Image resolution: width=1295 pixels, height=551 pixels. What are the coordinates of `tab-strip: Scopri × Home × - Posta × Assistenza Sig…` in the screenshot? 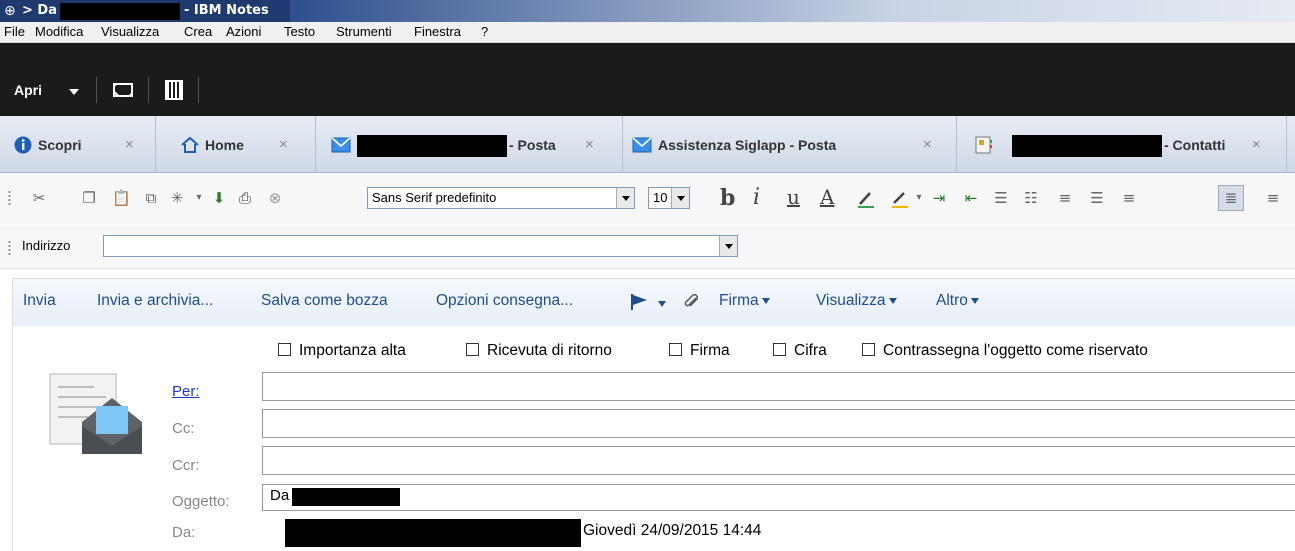 It's located at (647, 144).